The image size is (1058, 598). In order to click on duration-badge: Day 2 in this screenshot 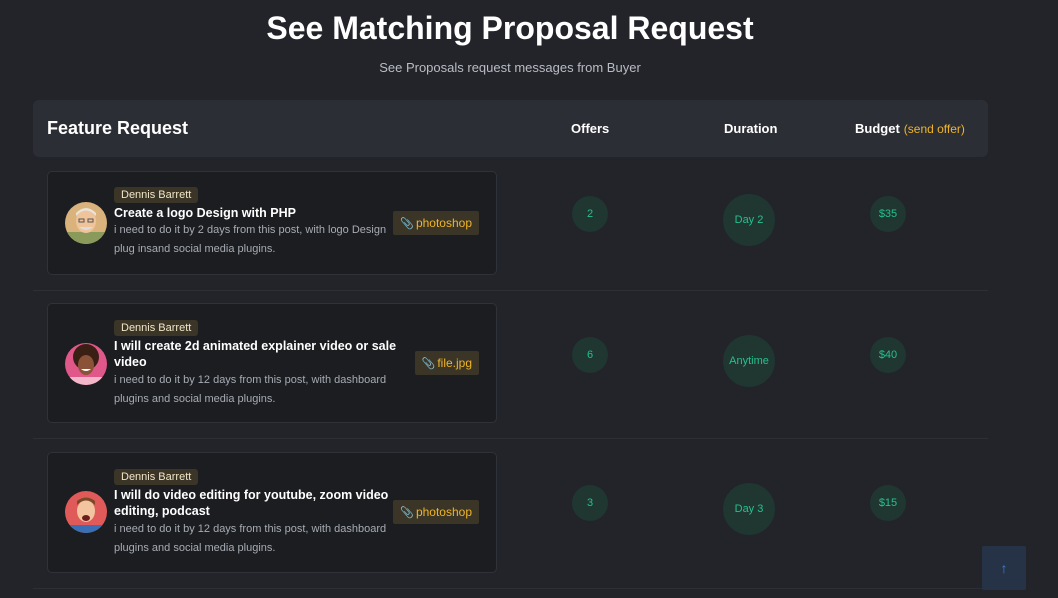, I will do `click(749, 220)`.